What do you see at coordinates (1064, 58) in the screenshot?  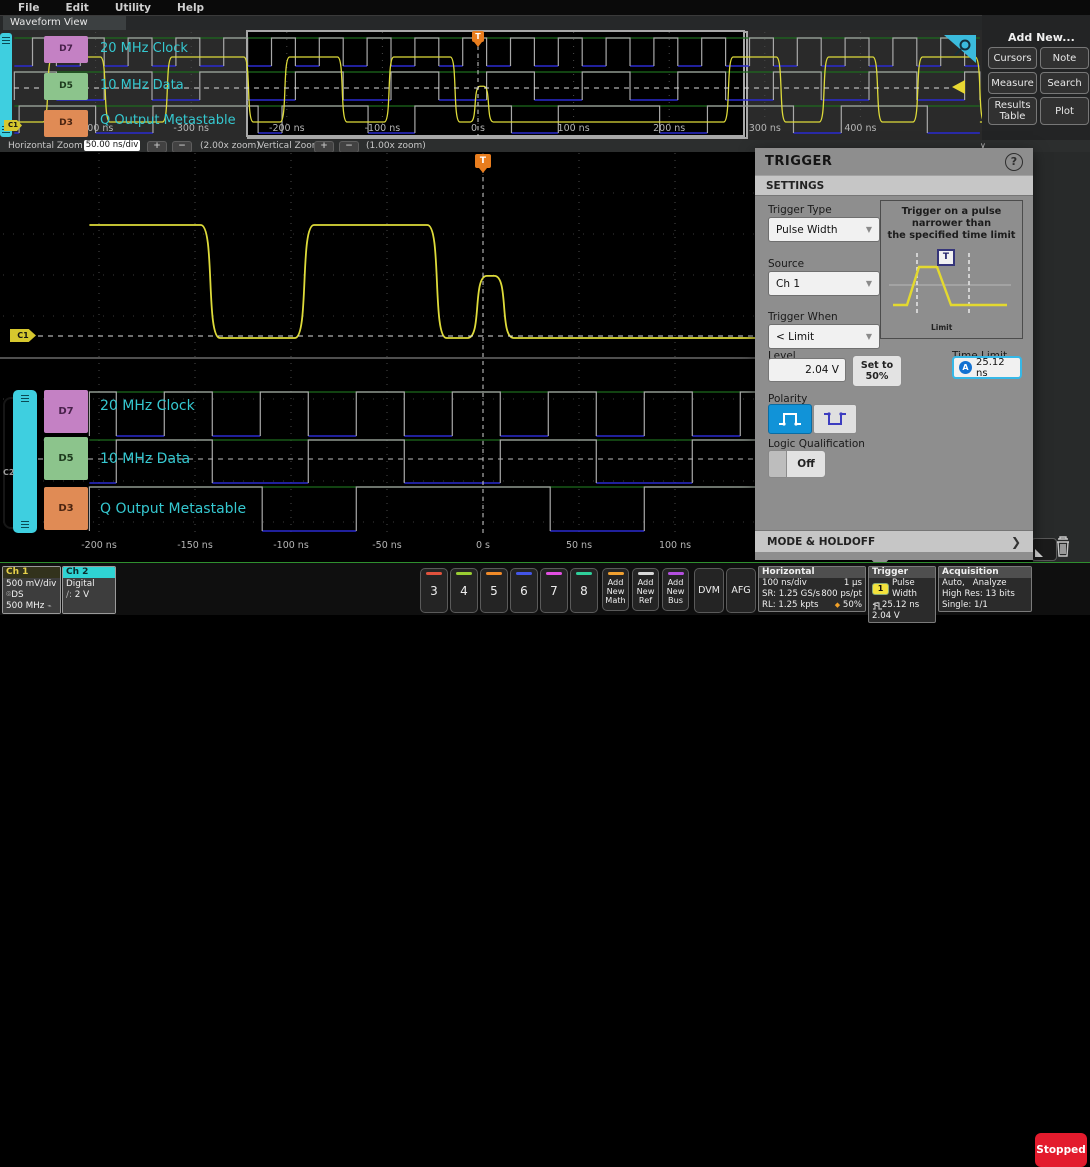 I see `add-note-button: Note` at bounding box center [1064, 58].